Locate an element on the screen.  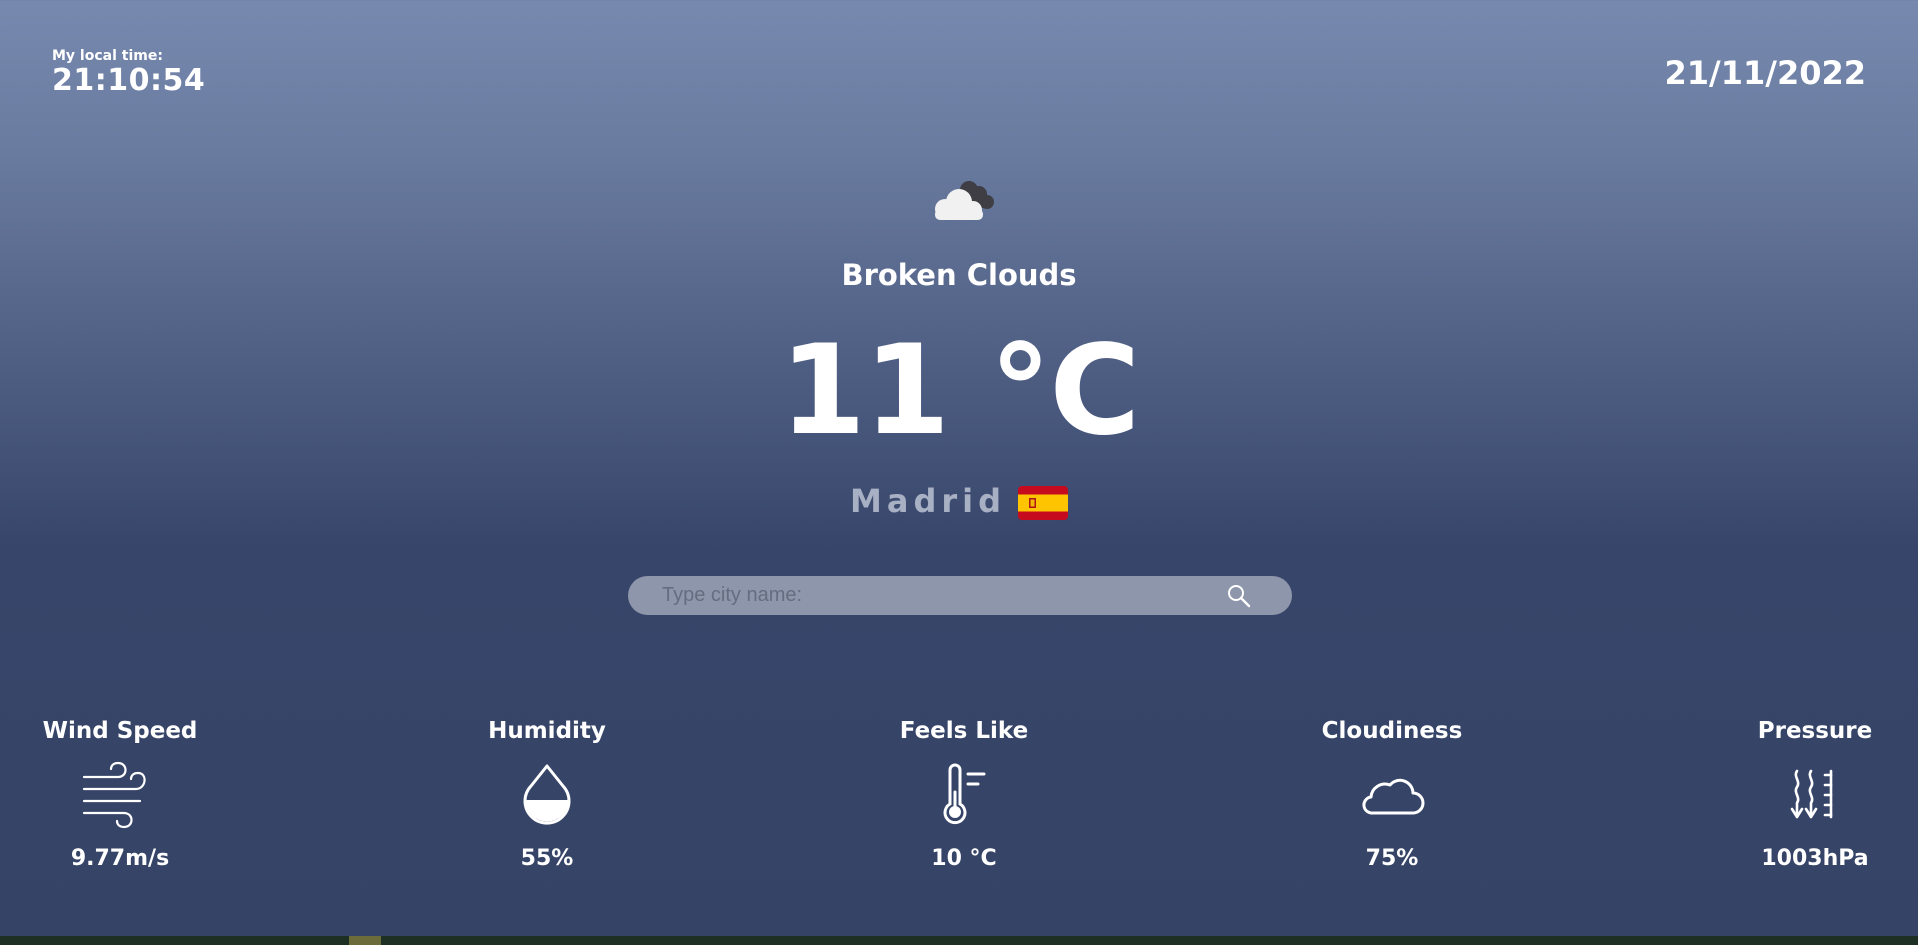
taskbar-active-app is located at coordinates (365, 940).